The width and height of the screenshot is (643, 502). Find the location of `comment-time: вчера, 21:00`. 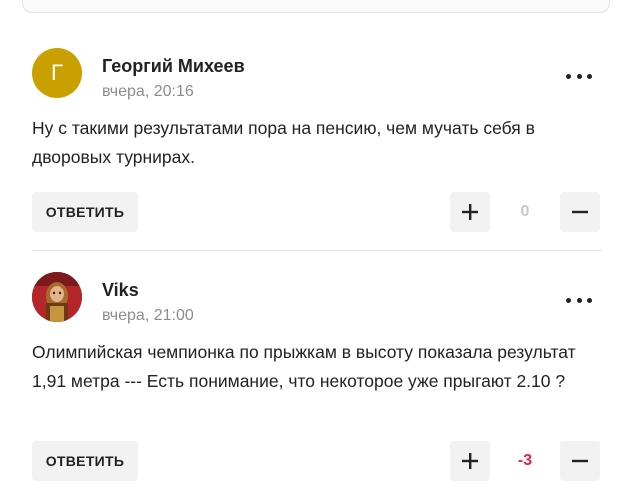

comment-time: вчера, 21:00 is located at coordinates (148, 315).